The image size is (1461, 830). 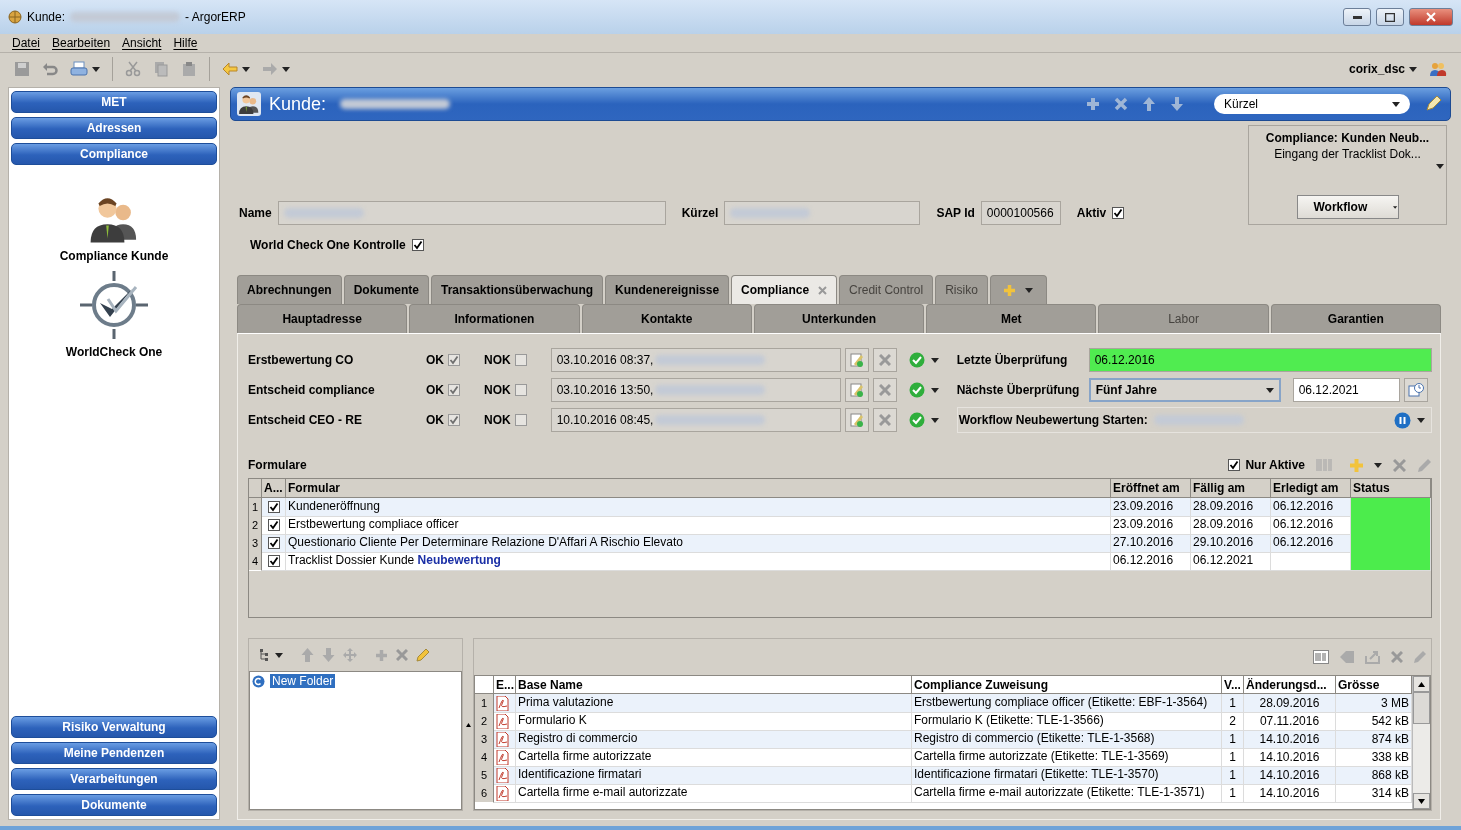 What do you see at coordinates (1347, 657) in the screenshot?
I see `tag-icon` at bounding box center [1347, 657].